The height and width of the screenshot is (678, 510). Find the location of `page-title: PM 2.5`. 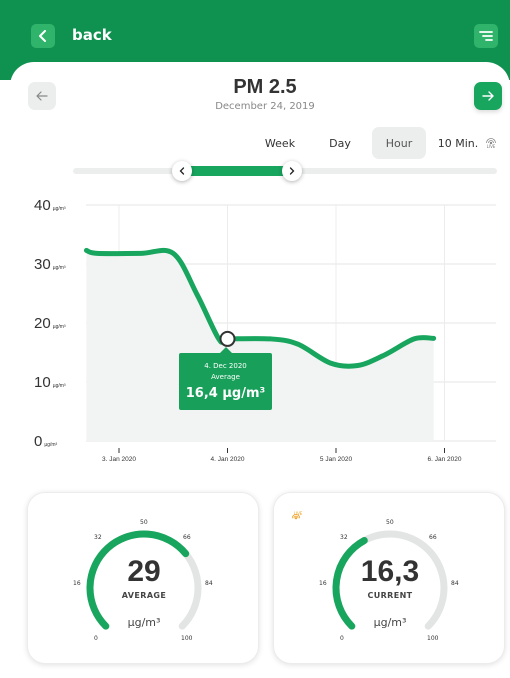

page-title: PM 2.5 is located at coordinates (265, 87).